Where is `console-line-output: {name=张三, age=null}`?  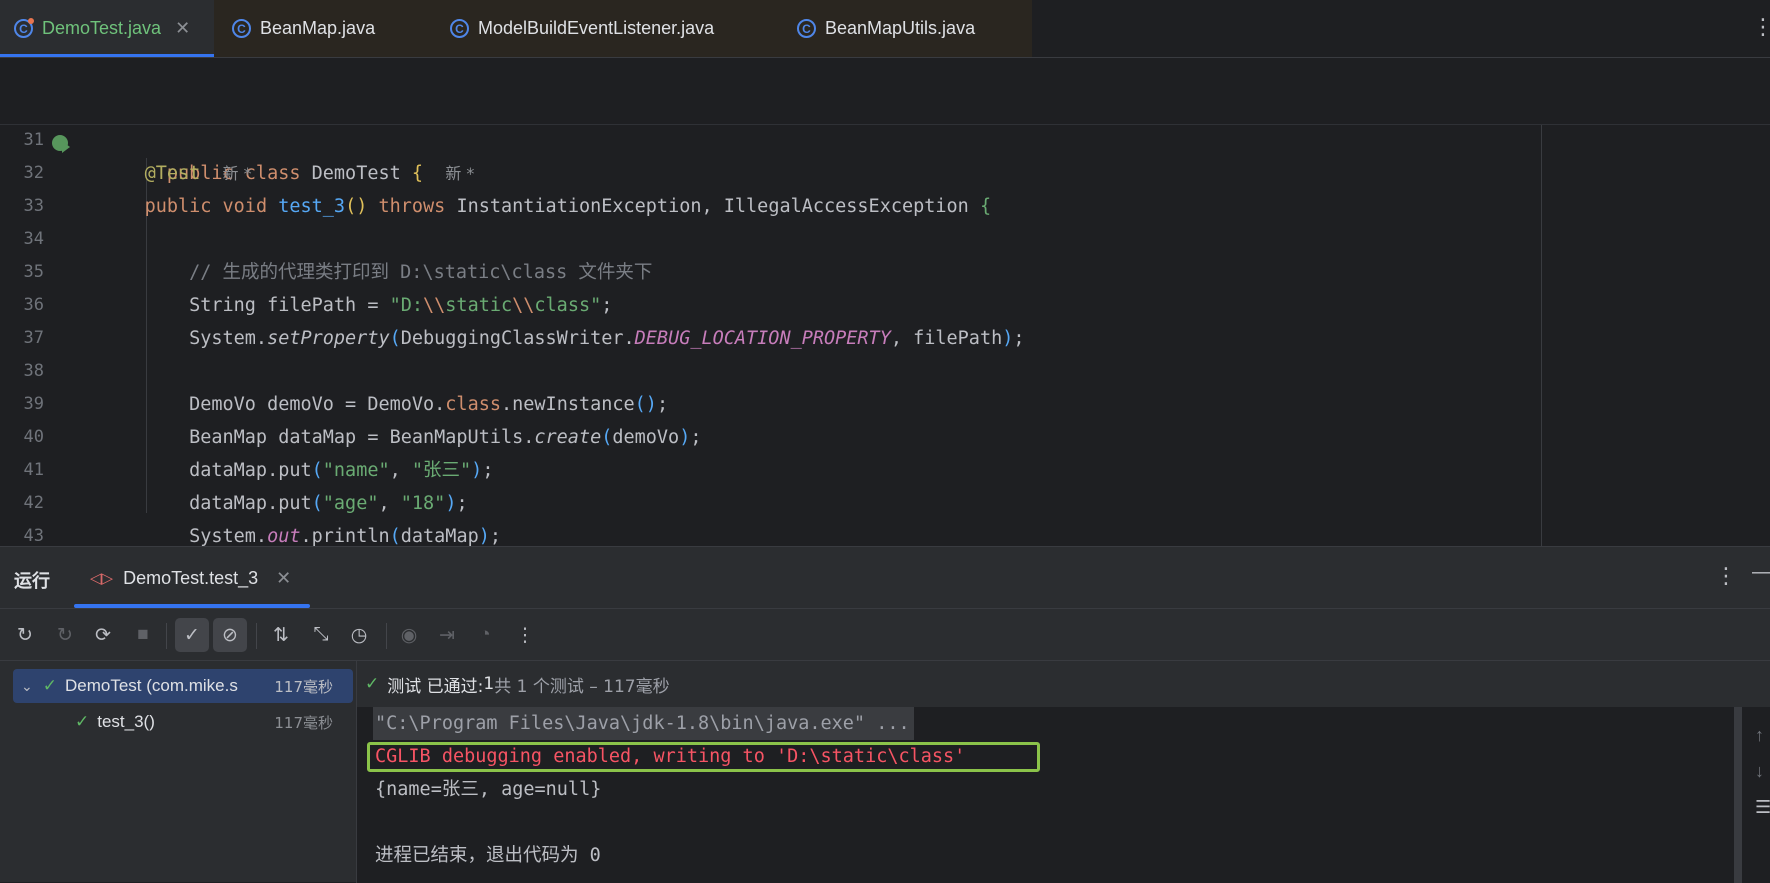 console-line-output: {name=张三, age=null} is located at coordinates (488, 789).